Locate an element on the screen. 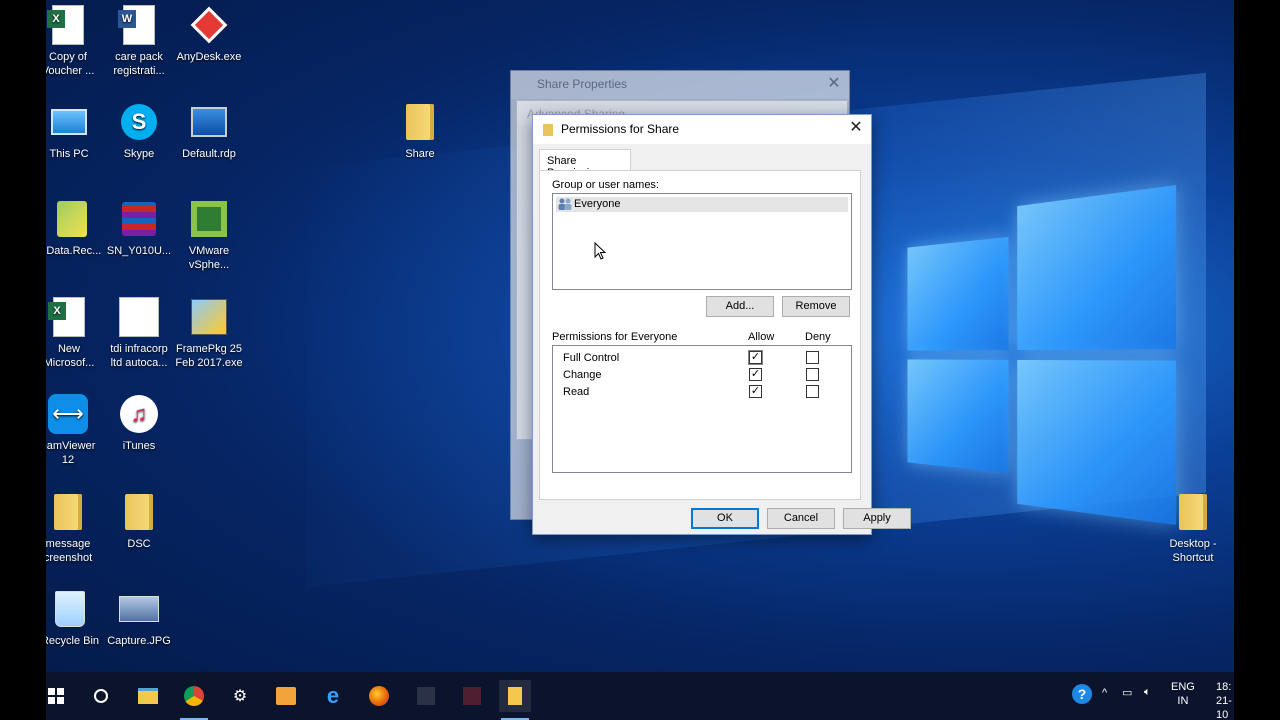 Image resolution: width=1280 pixels, height=720 pixels. file-explorer-icon is located at coordinates (148, 696).